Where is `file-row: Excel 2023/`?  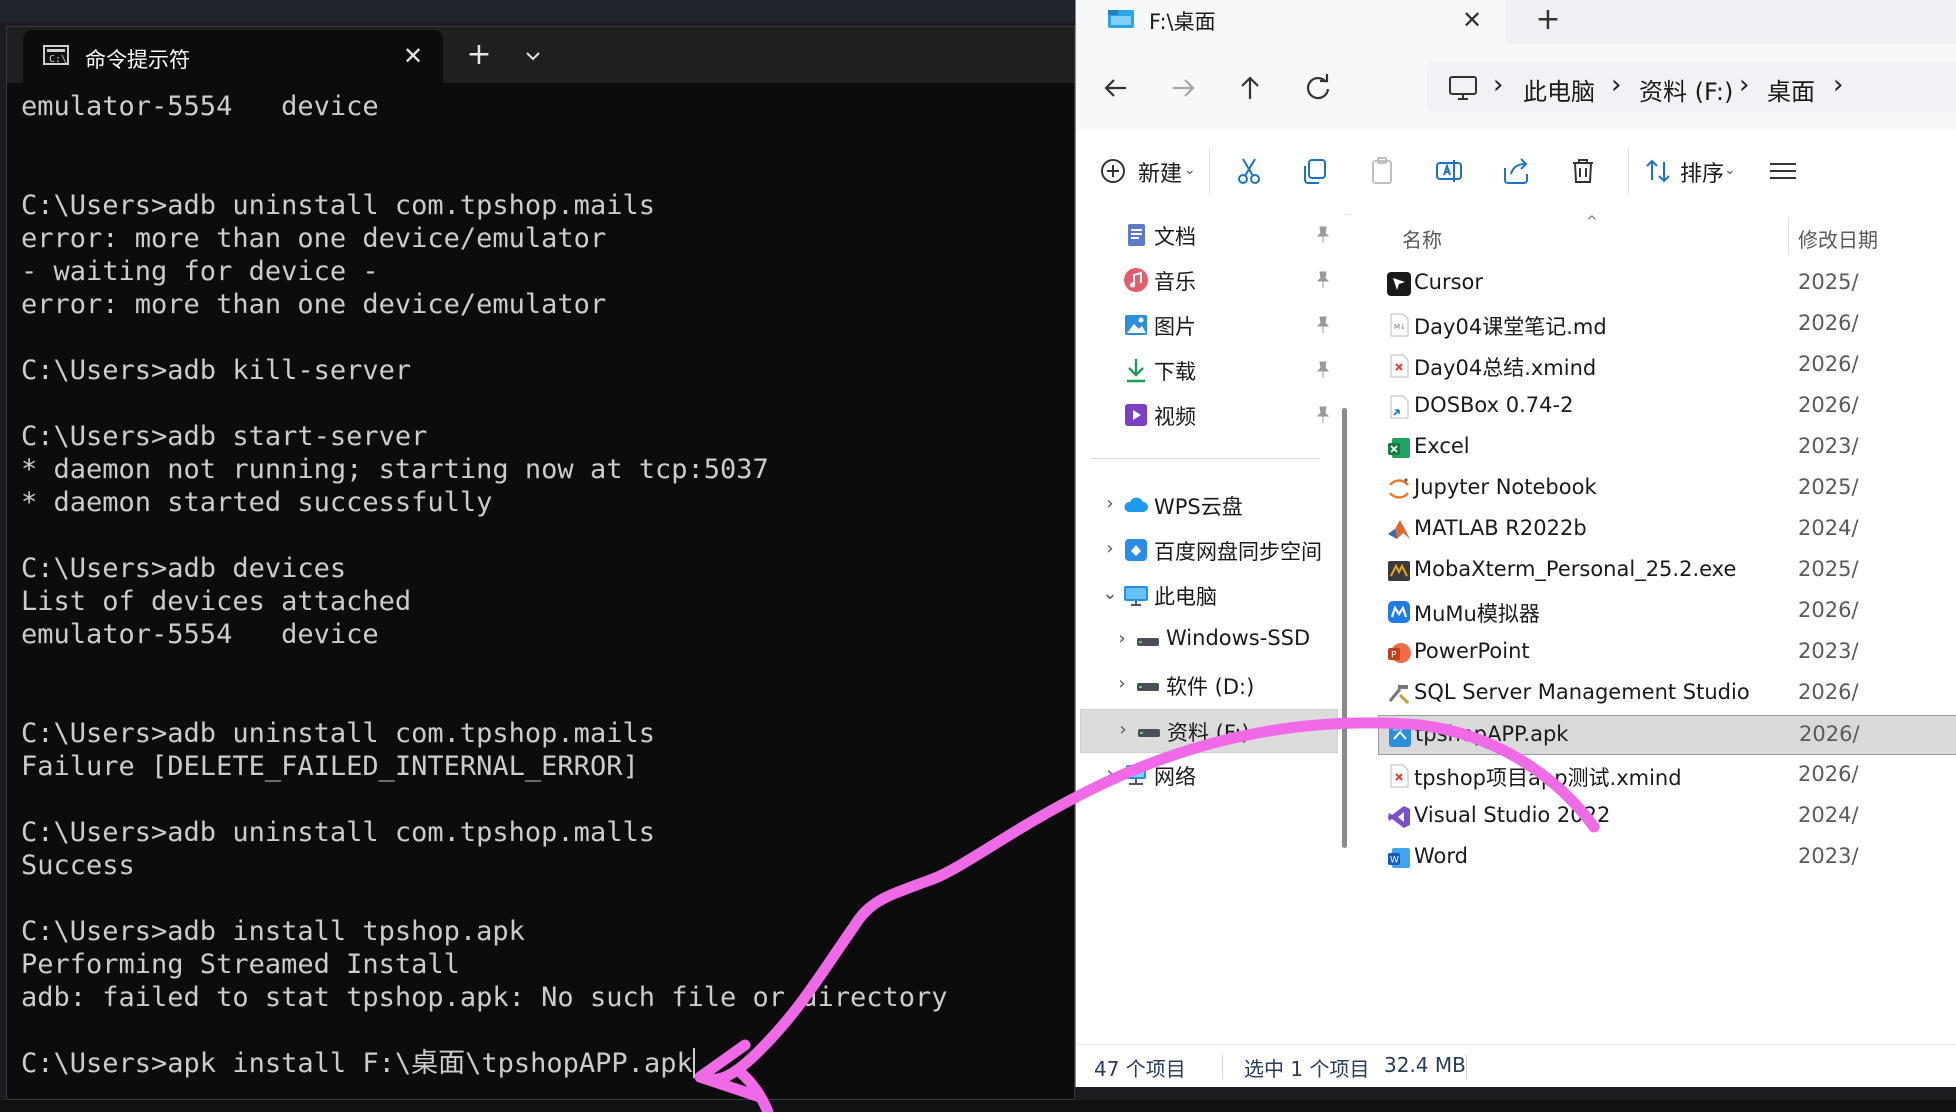
file-row: Excel 2023/ is located at coordinates (1667, 448).